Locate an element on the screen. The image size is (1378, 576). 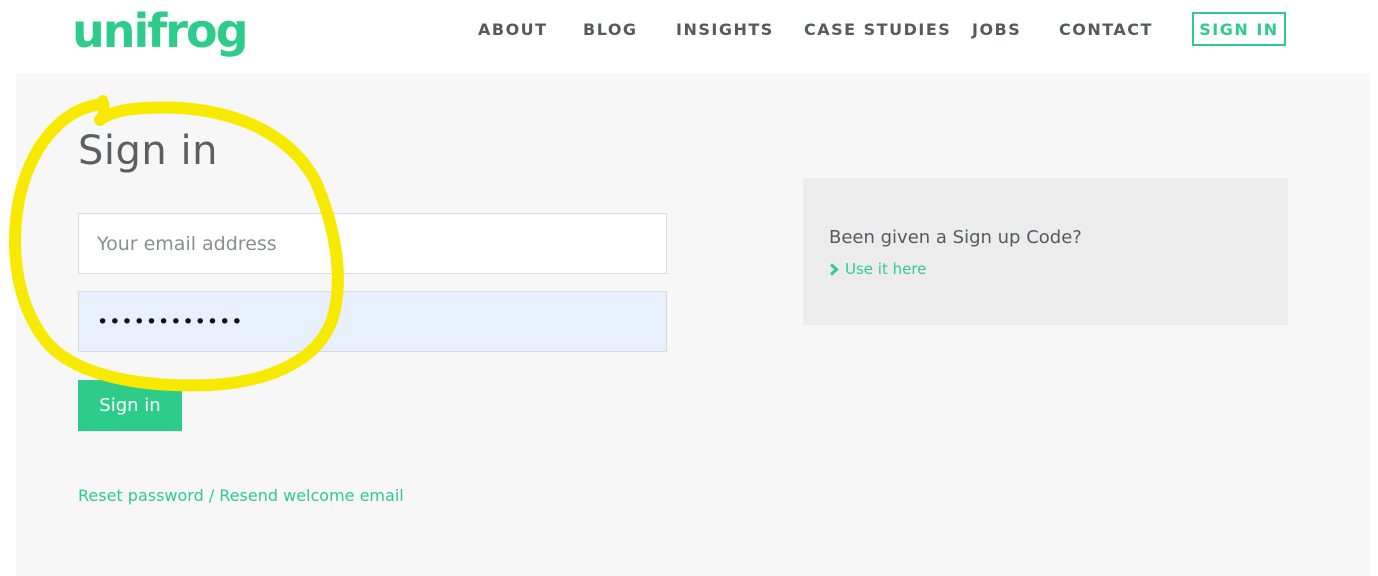
reset-password-link: Reset password / Resend welcome email is located at coordinates (241, 495).